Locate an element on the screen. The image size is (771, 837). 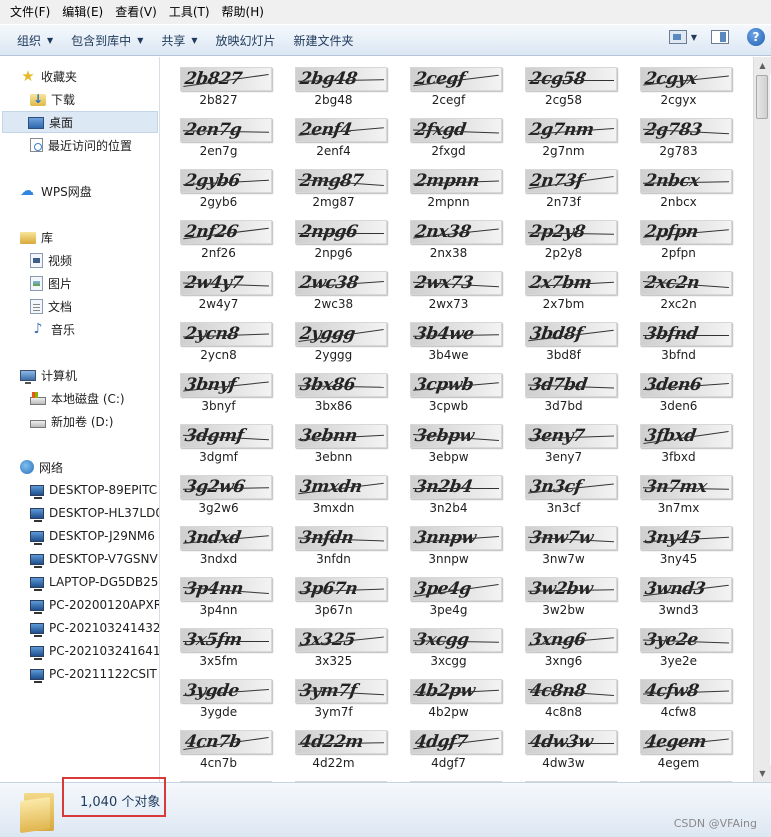
chevron-down-icon: ▼ is located at coordinates (694, 37).